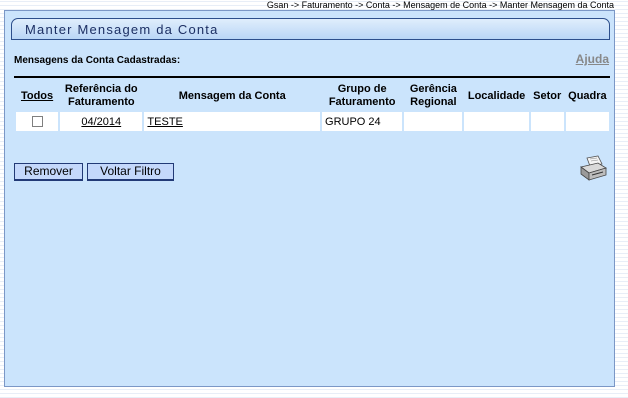 Image resolution: width=628 pixels, height=398 pixels. Describe the element at coordinates (232, 121) in the screenshot. I see `cell-mensagem: TESTE` at that location.